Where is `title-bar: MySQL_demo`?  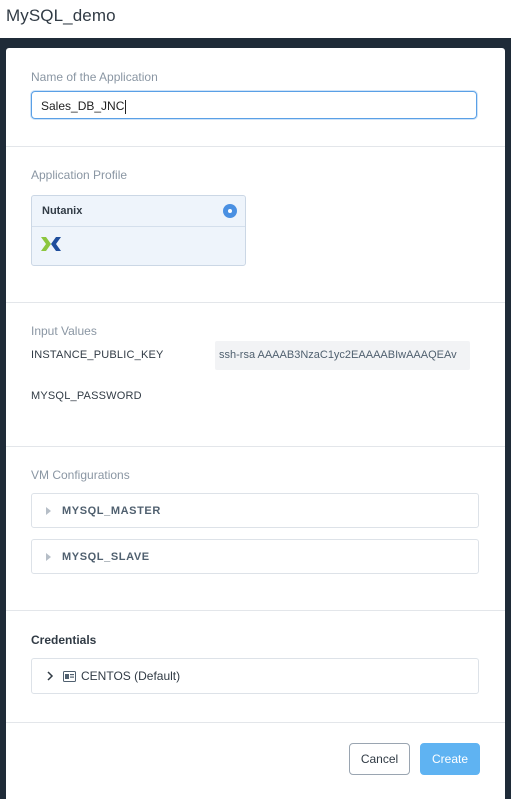
title-bar: MySQL_demo is located at coordinates (255, 19).